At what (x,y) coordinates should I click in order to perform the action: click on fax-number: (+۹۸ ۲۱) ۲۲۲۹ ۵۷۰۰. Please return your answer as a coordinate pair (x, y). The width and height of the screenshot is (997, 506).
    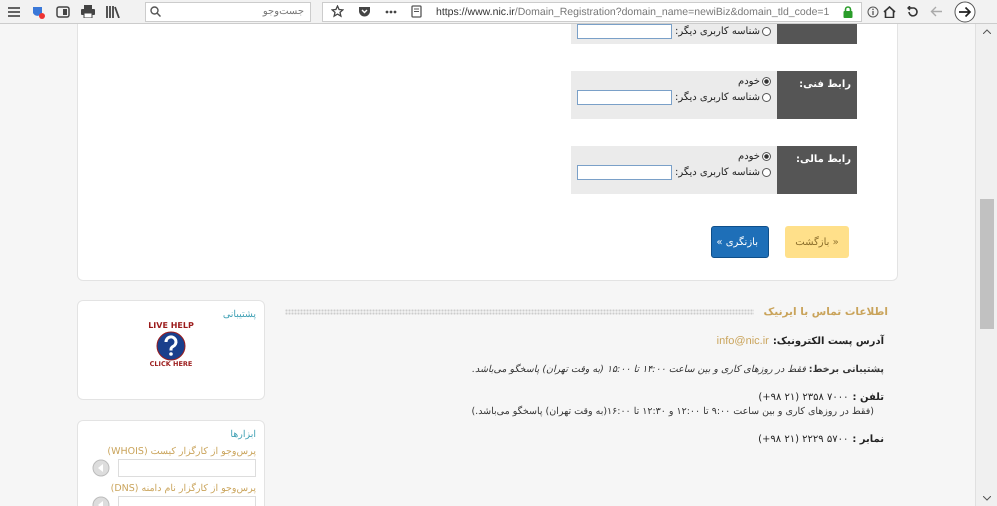
    Looking at the image, I should click on (803, 439).